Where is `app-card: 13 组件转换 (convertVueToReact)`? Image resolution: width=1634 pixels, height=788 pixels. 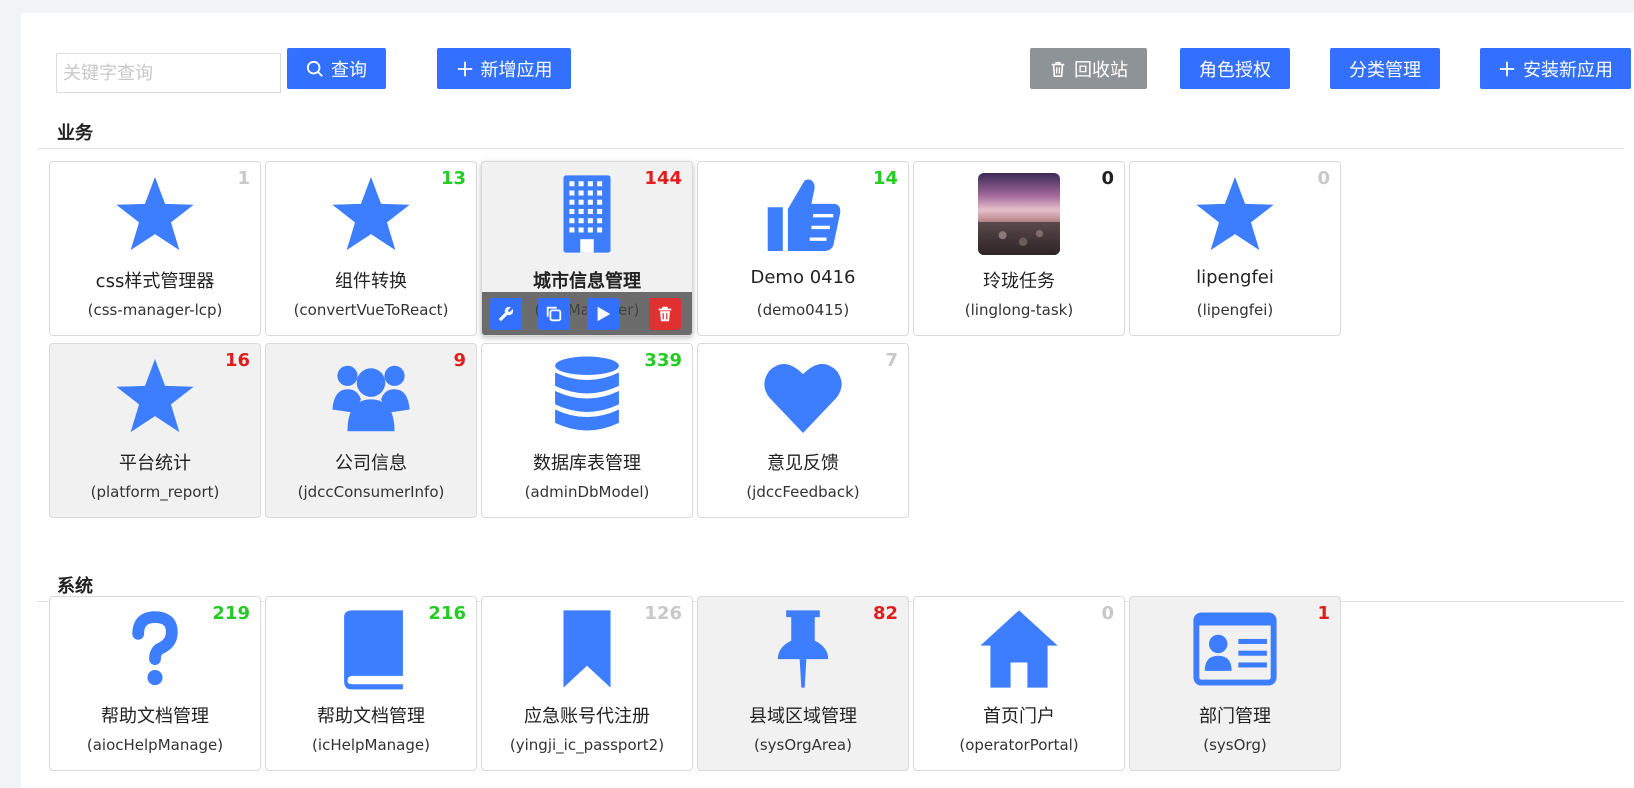 app-card: 13 组件转换 (convertVueToReact) is located at coordinates (371, 248).